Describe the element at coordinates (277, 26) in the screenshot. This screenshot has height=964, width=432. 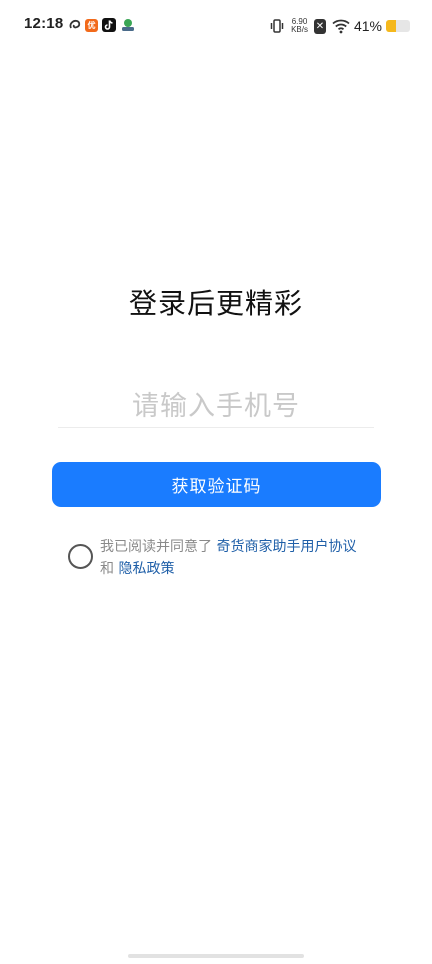
I see `vibrate-icon` at that location.